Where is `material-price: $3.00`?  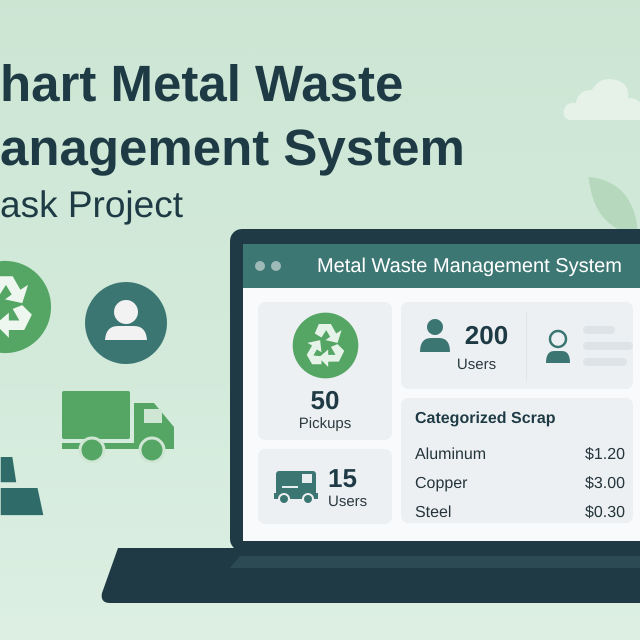
material-price: $3.00 is located at coordinates (604, 484).